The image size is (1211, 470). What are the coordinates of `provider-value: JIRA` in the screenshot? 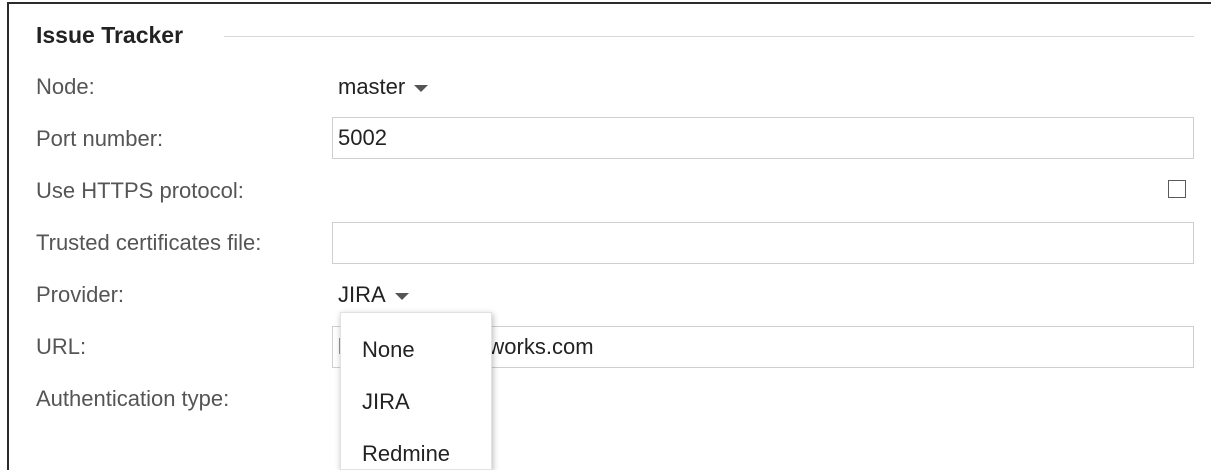 It's located at (362, 294).